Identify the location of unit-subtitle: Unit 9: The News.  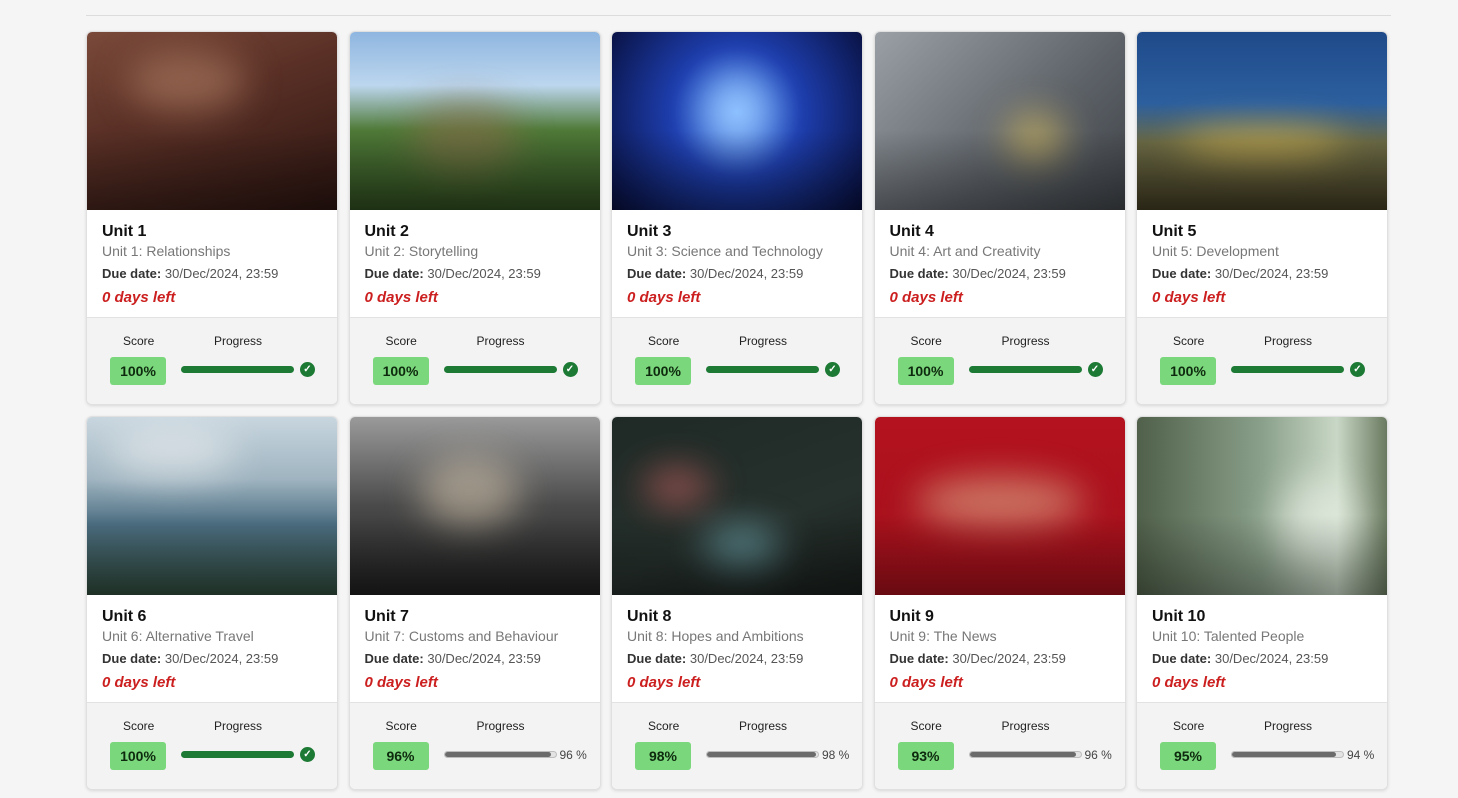
(943, 636).